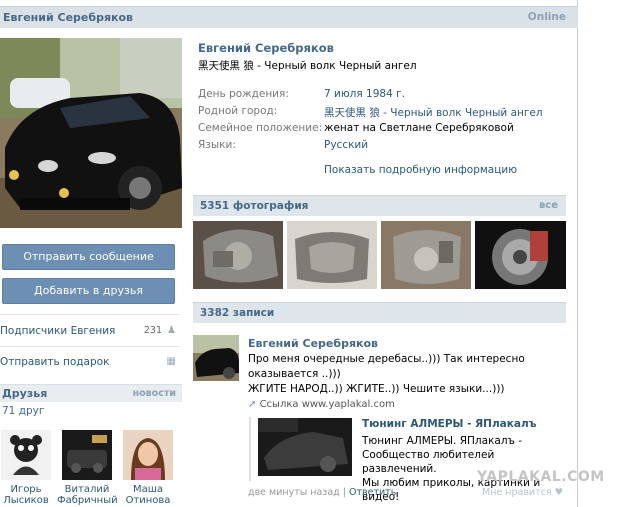 The width and height of the screenshot is (640, 507). Describe the element at coordinates (217, 145) in the screenshot. I see `info-label: Языки:` at that location.